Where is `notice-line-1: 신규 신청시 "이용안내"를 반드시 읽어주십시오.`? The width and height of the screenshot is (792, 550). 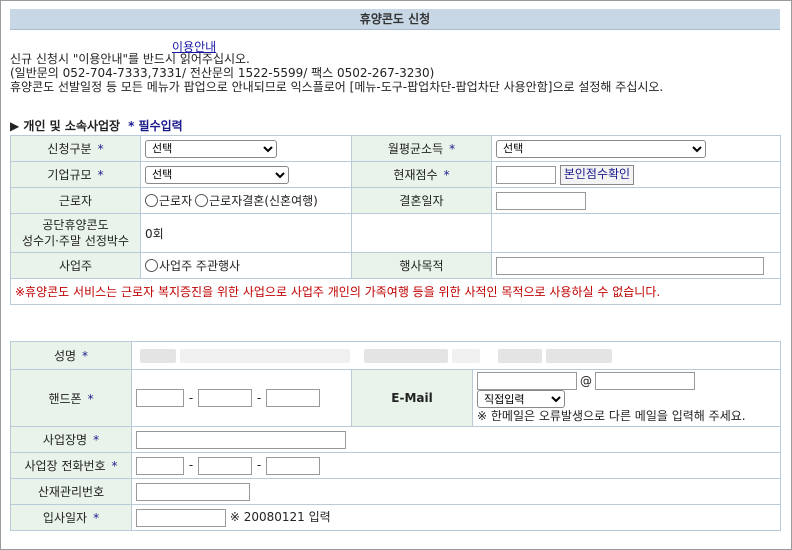 notice-line-1: 신규 신청시 "이용안내"를 반드시 읽어주십시오. is located at coordinates (130, 59).